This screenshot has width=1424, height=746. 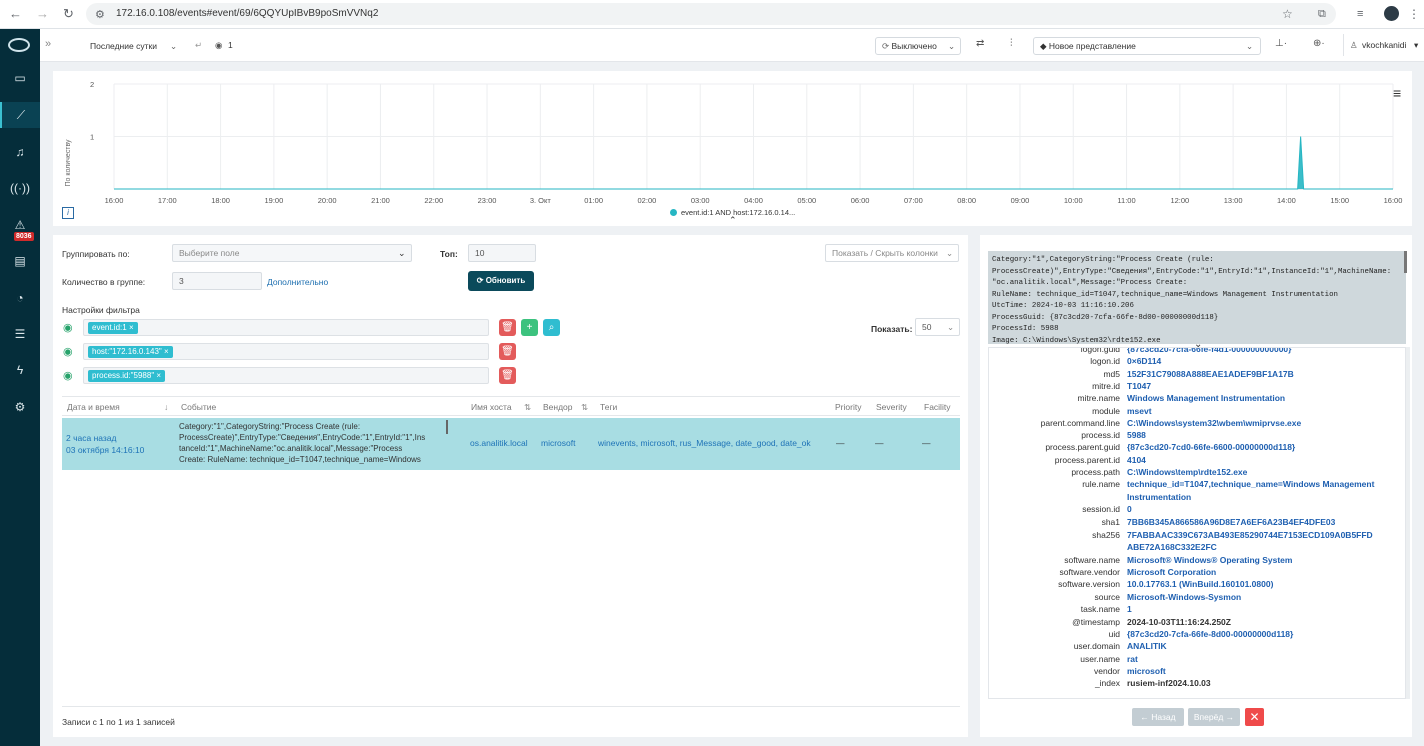 What do you see at coordinates (297, 282) in the screenshot?
I see `advanced-link: Дополнительно` at bounding box center [297, 282].